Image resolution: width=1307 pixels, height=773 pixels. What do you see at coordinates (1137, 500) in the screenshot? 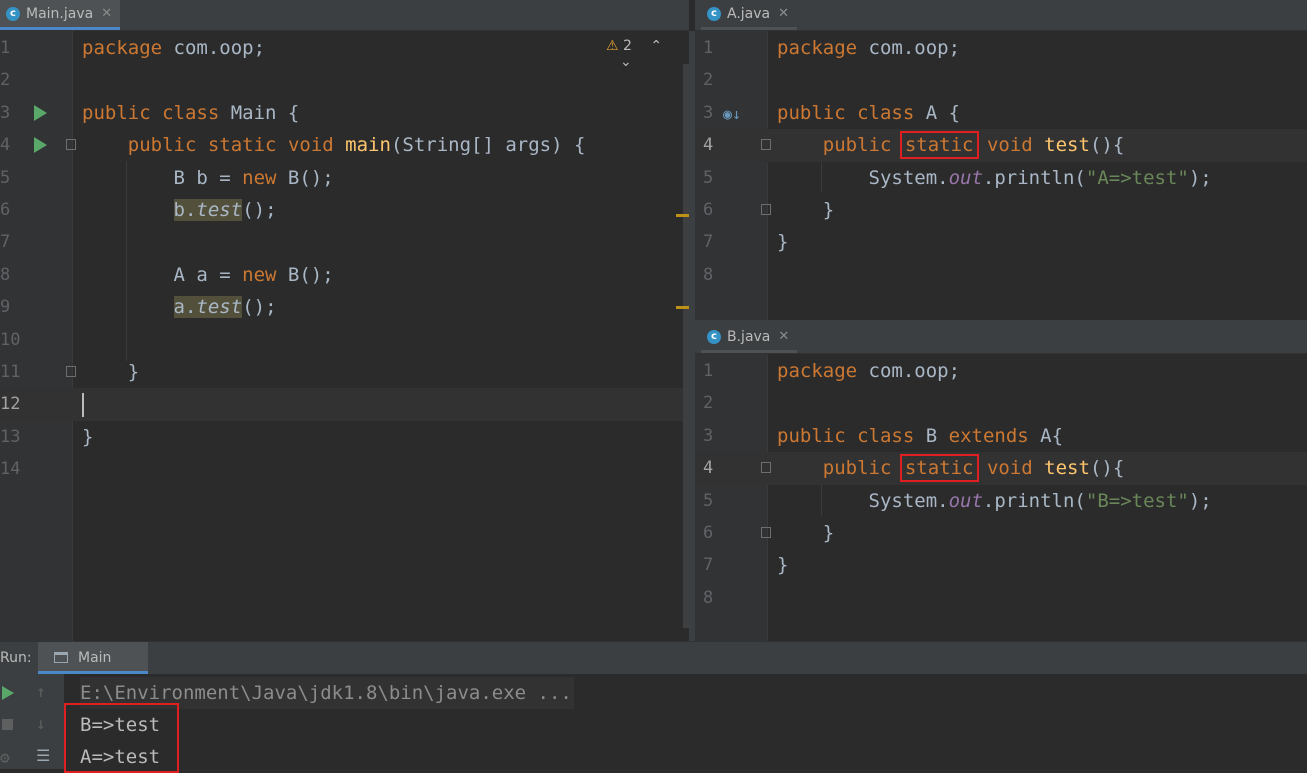
I see `string-literal: "B=>test"` at bounding box center [1137, 500].